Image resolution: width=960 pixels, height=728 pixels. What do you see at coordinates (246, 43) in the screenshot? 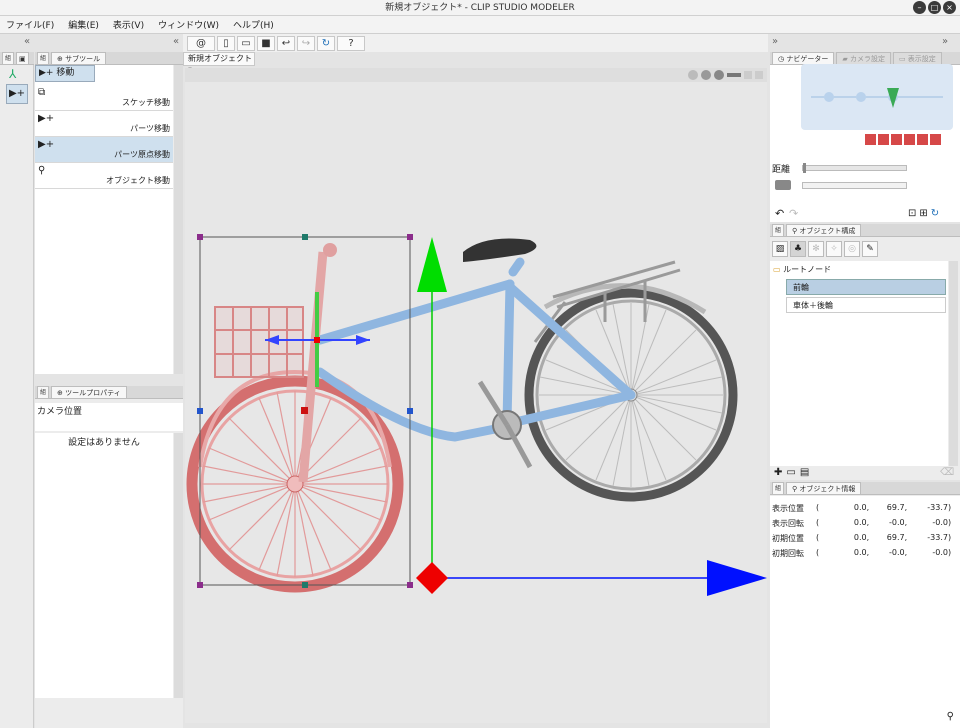
I see `open-file-icon: ▭` at bounding box center [246, 43].